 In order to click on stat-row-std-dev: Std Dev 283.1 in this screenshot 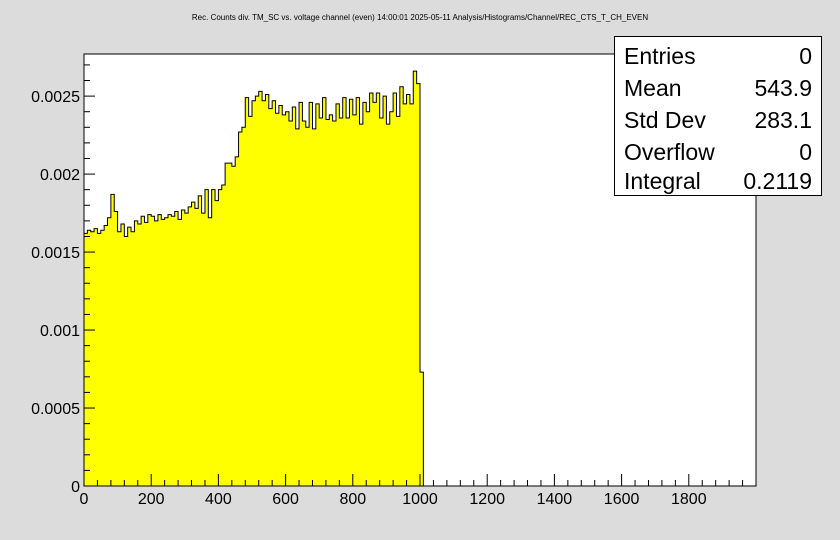, I will do `click(718, 120)`.